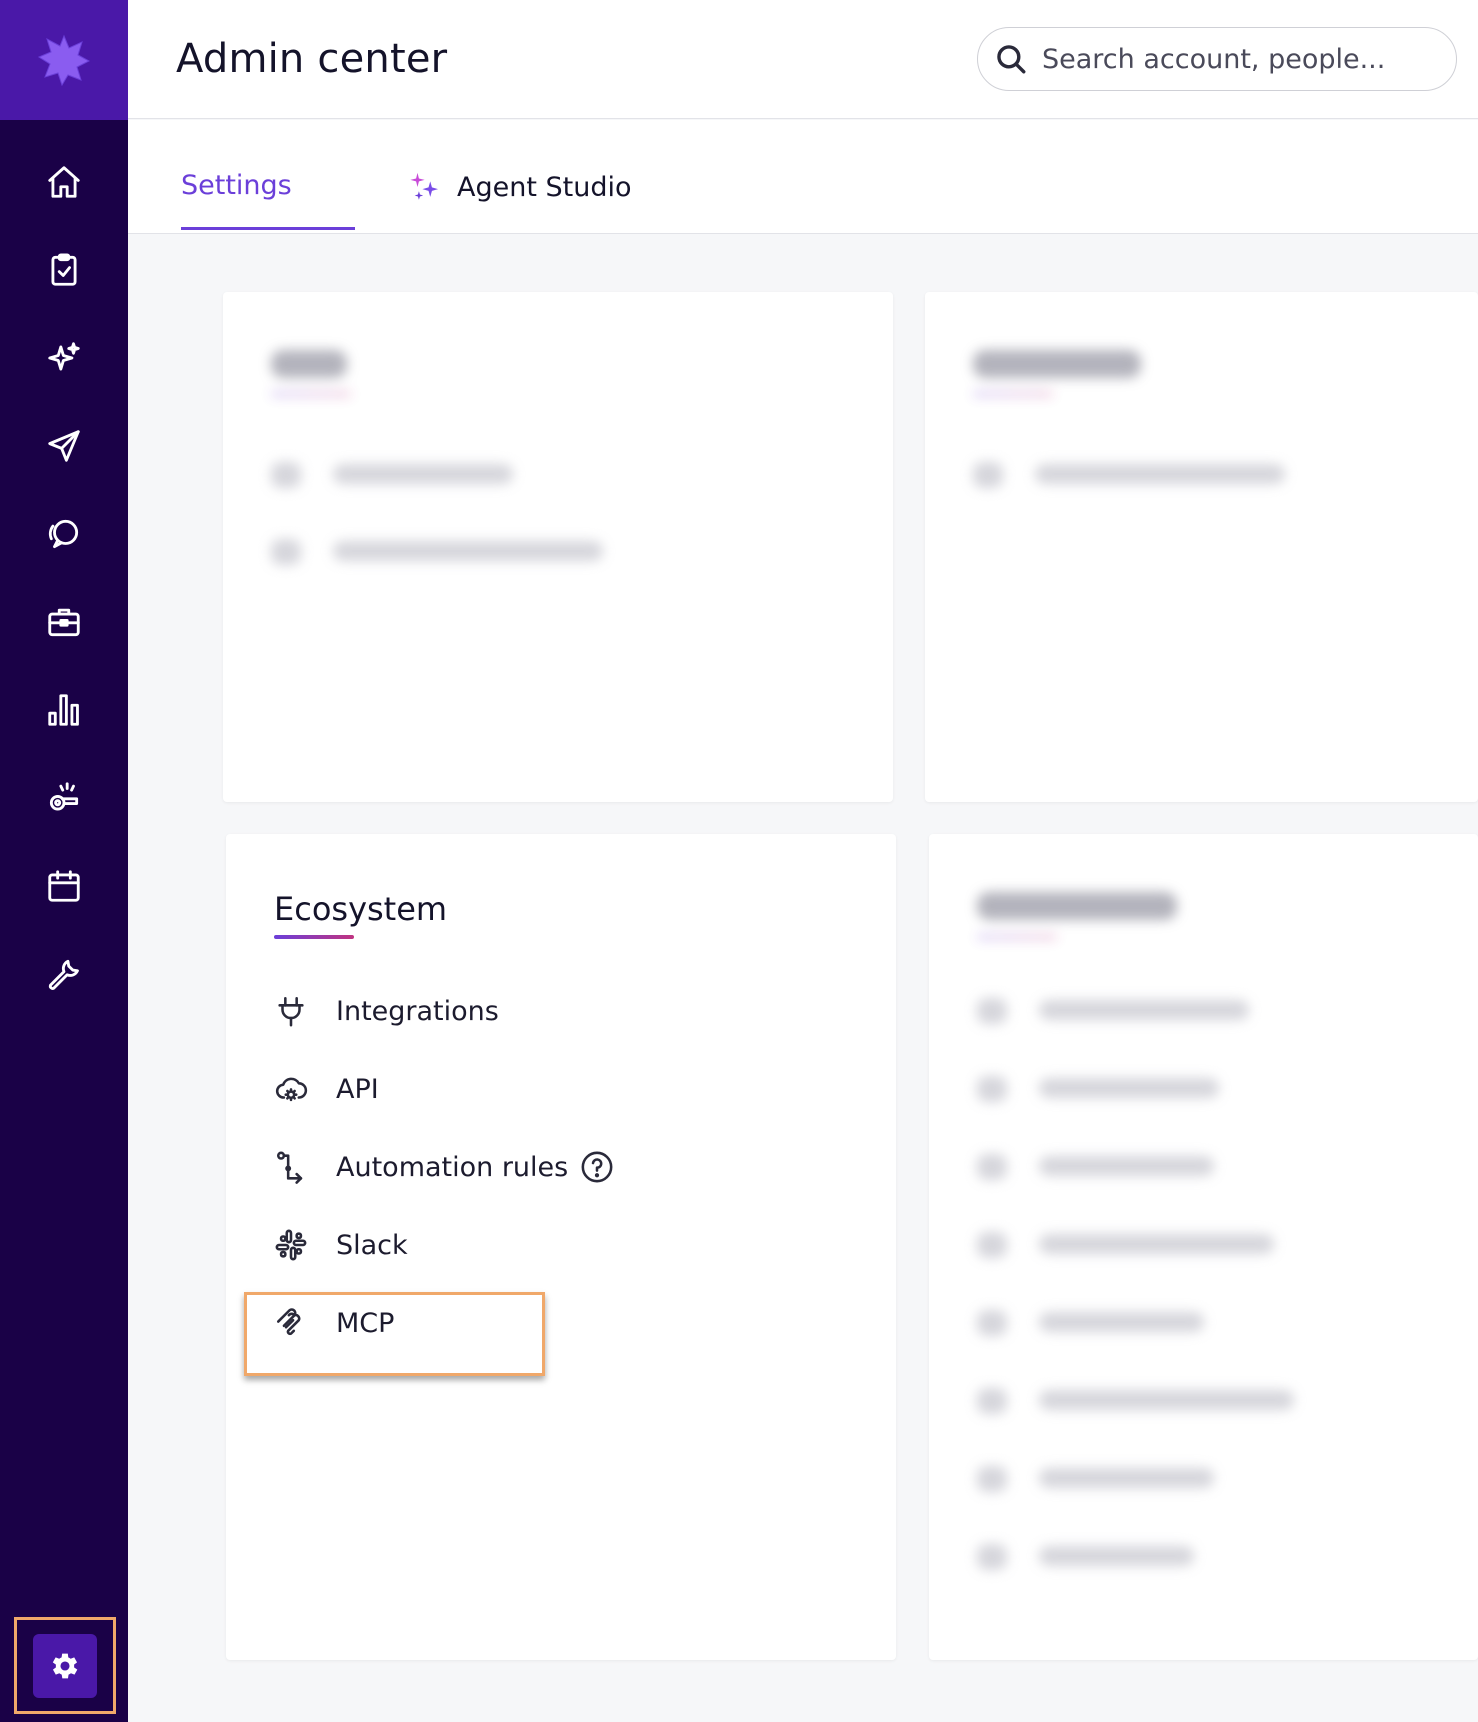 The width and height of the screenshot is (1478, 1722). What do you see at coordinates (268, 228) in the screenshot?
I see `active-tab-indicator` at bounding box center [268, 228].